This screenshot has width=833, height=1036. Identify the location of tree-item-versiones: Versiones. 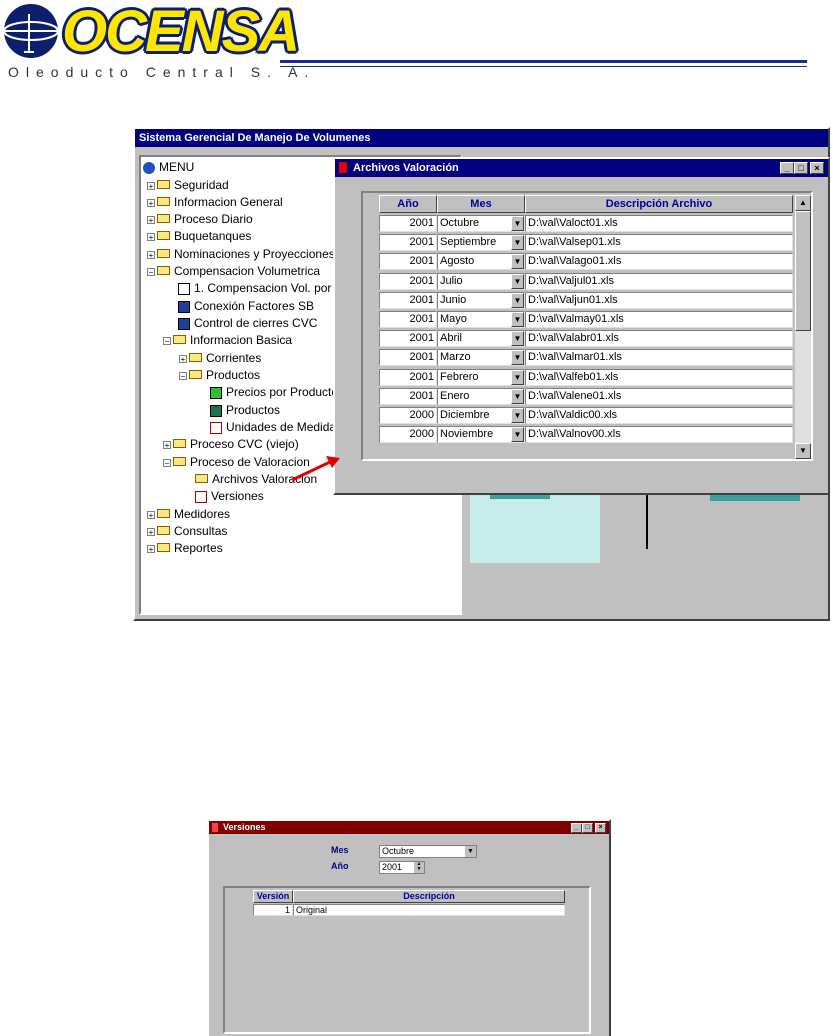
(229, 496).